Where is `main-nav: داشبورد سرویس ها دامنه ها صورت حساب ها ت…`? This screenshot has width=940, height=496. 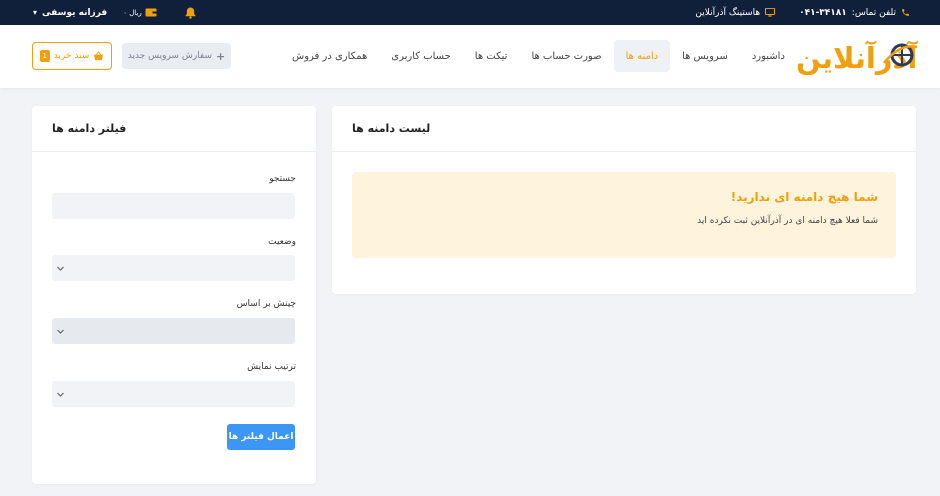 main-nav: داشبورد سرویس ها دامنه ها صورت حساب ها ت… is located at coordinates (538, 56).